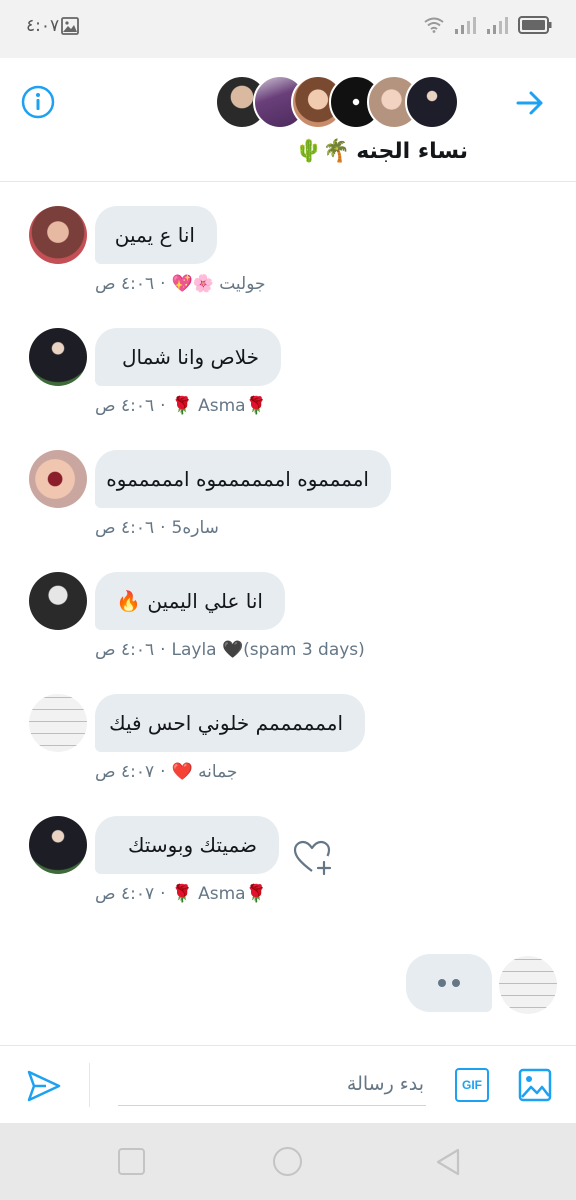 This screenshot has height=1200, width=576. Describe the element at coordinates (226, 723) in the screenshot. I see `message-text: اممممممم خلوني احس فيك` at that location.